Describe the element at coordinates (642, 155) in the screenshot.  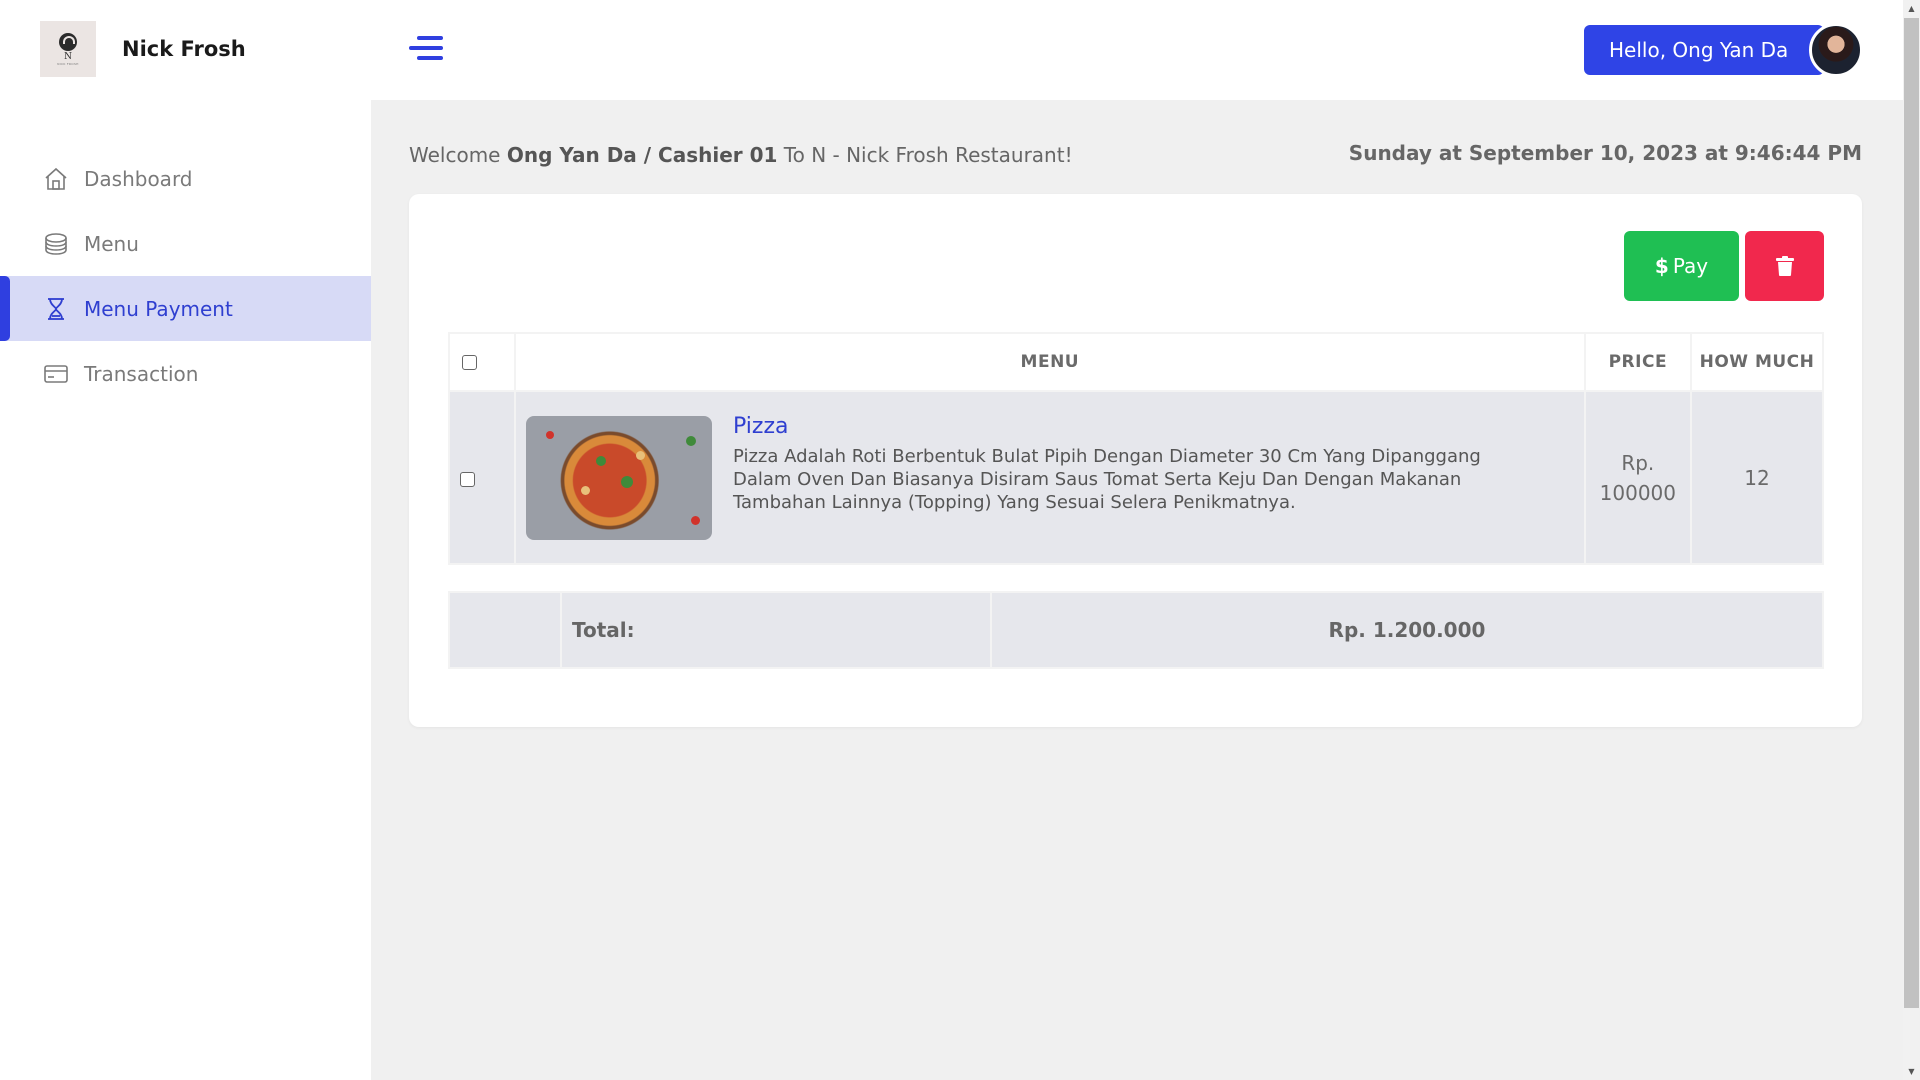
I see `welcome-user: Ong Yan Da / Cashier 01` at that location.